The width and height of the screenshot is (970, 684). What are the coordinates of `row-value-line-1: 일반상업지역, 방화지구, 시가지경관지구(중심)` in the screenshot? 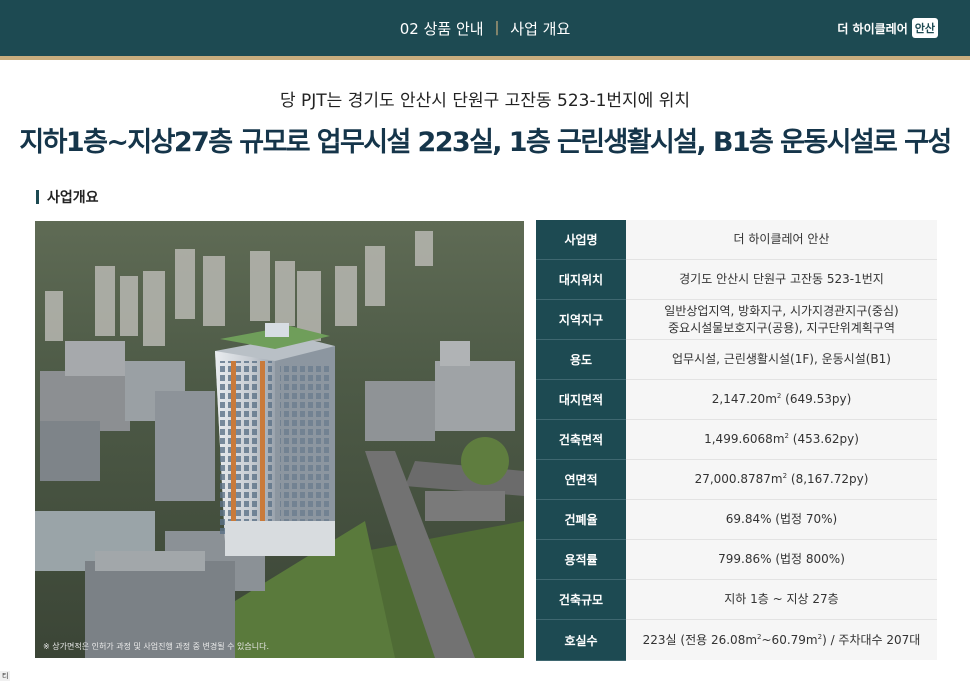 It's located at (781, 311).